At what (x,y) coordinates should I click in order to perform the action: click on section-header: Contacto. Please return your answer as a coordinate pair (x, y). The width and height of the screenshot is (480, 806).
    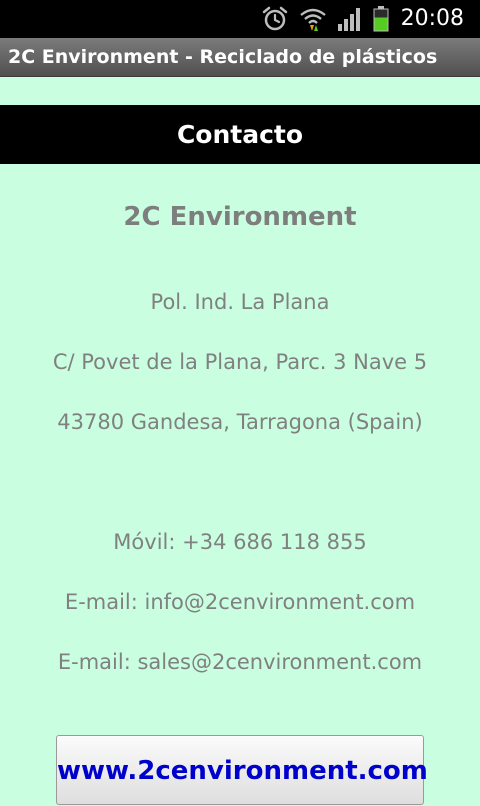
    Looking at the image, I should click on (240, 134).